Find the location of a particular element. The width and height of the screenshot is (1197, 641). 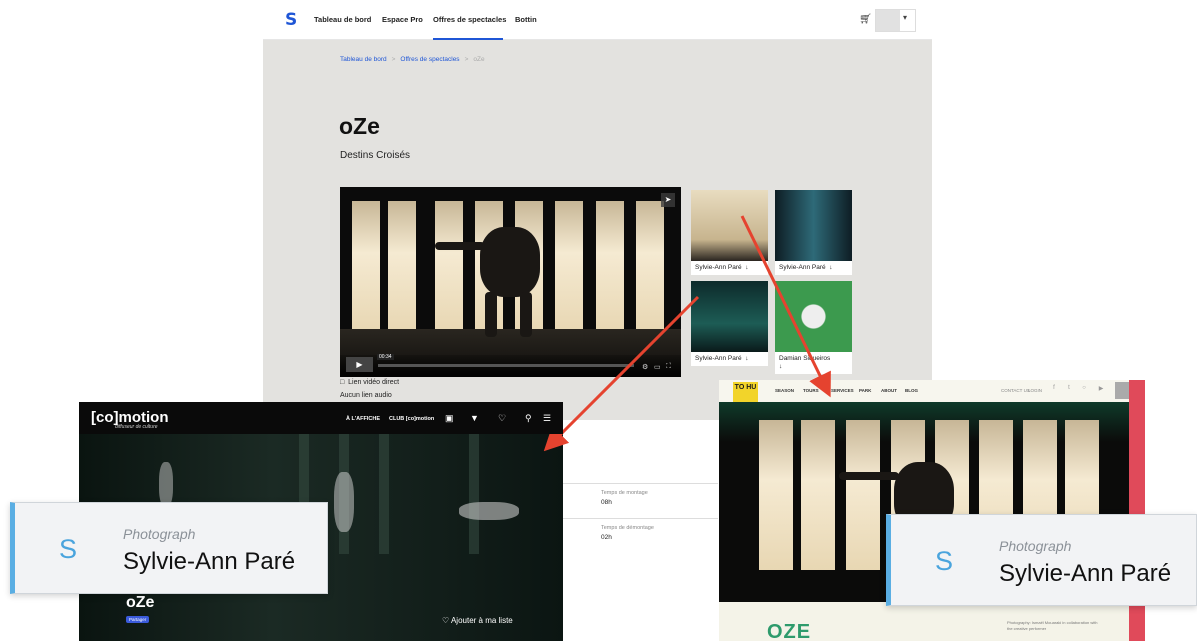

thumbnail-2: Sylvie-Ann Paré ↓ is located at coordinates (813, 232).